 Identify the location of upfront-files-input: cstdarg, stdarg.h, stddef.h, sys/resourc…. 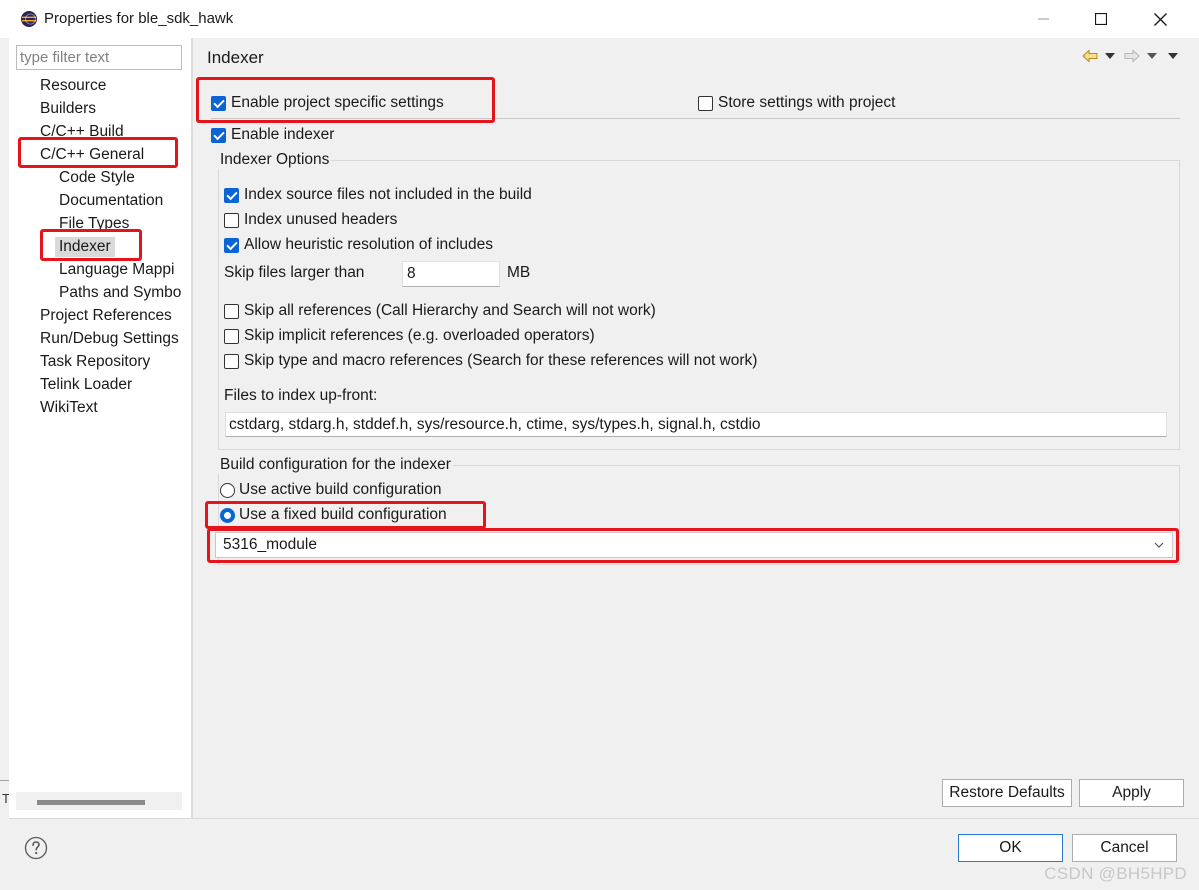
(696, 424).